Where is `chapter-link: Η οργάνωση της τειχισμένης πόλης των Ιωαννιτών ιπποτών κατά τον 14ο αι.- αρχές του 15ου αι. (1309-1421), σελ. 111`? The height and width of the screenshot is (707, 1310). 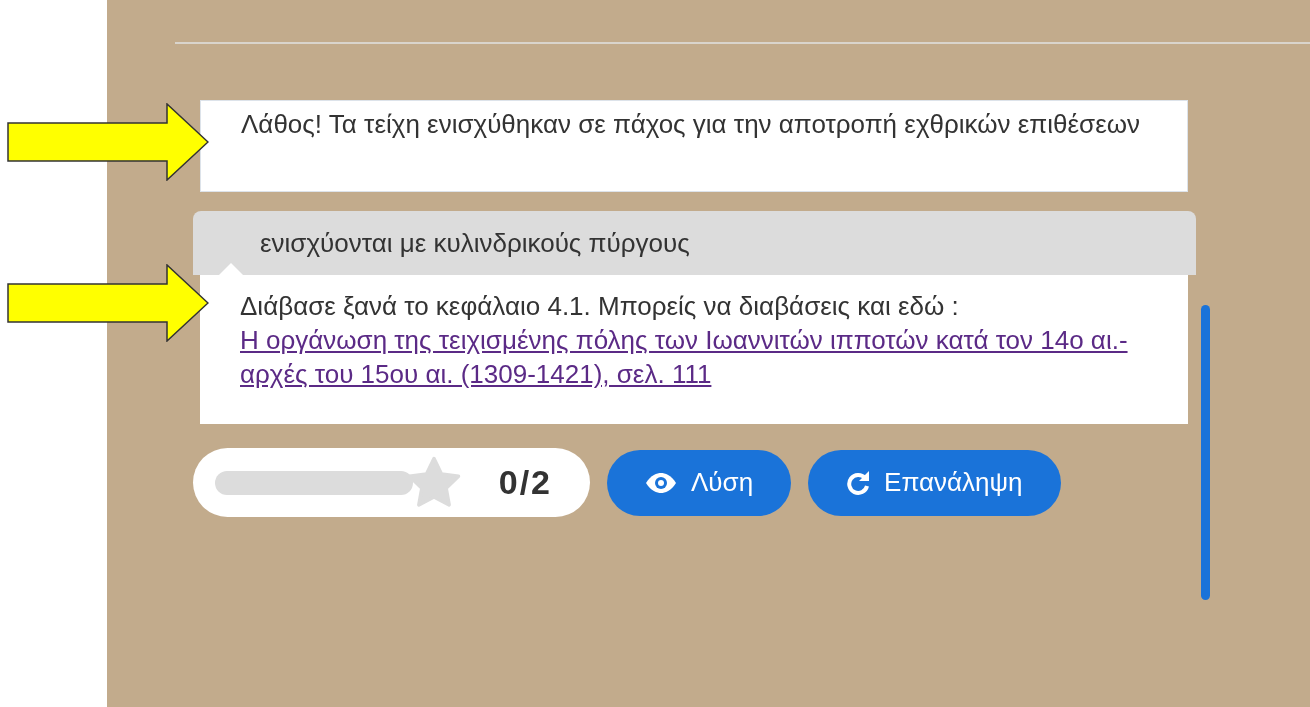
chapter-link: Η οργάνωση της τειχισμένης πόλης των Ιωαννιτών ιπποτών κατά τον 14ο αι.- αρχές του 15ου αι. (1309-1421), σελ. 111 is located at coordinates (699, 357).